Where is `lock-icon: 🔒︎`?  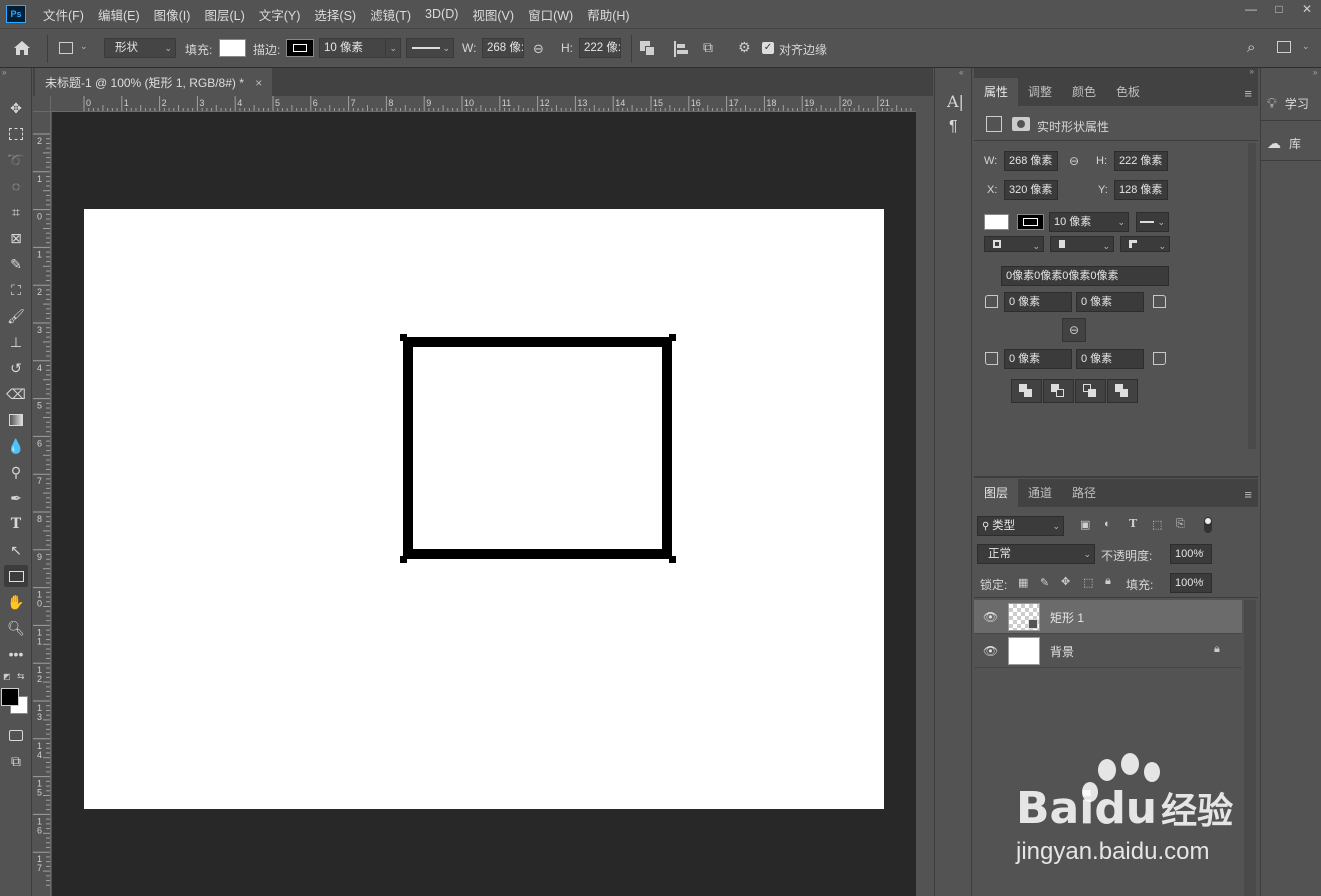
lock-icon: 🔒︎ is located at coordinates (1217, 649).